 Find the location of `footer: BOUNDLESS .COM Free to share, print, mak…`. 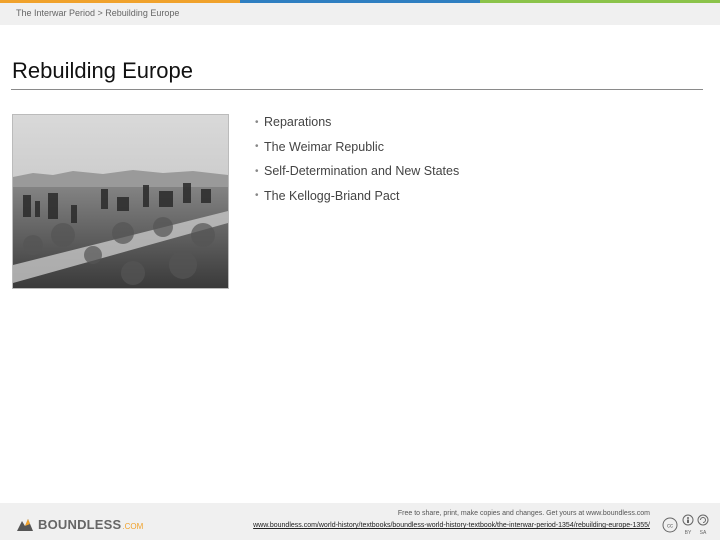

footer: BOUNDLESS .COM Free to share, print, mak… is located at coordinates (360, 521).